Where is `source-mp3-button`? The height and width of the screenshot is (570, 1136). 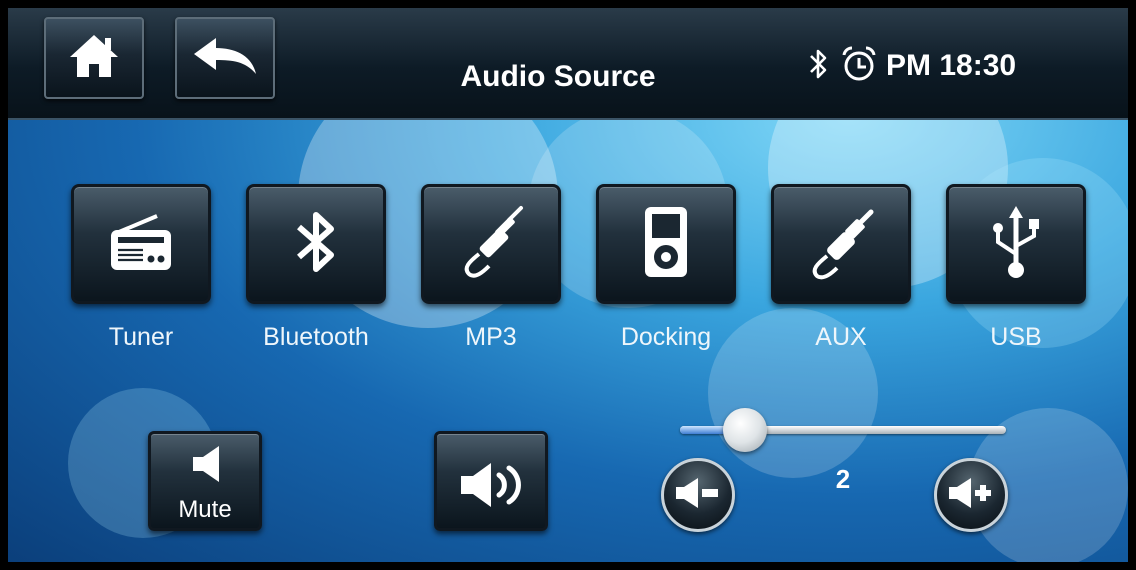
source-mp3-button is located at coordinates (491, 244).